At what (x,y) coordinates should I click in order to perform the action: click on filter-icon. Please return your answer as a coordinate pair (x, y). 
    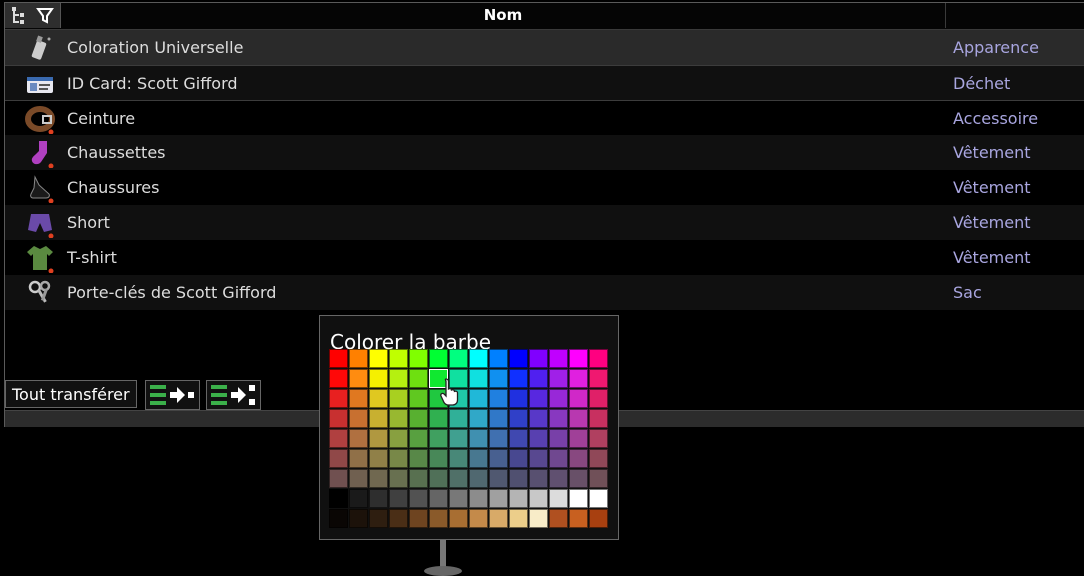
    Looking at the image, I should click on (45, 18).